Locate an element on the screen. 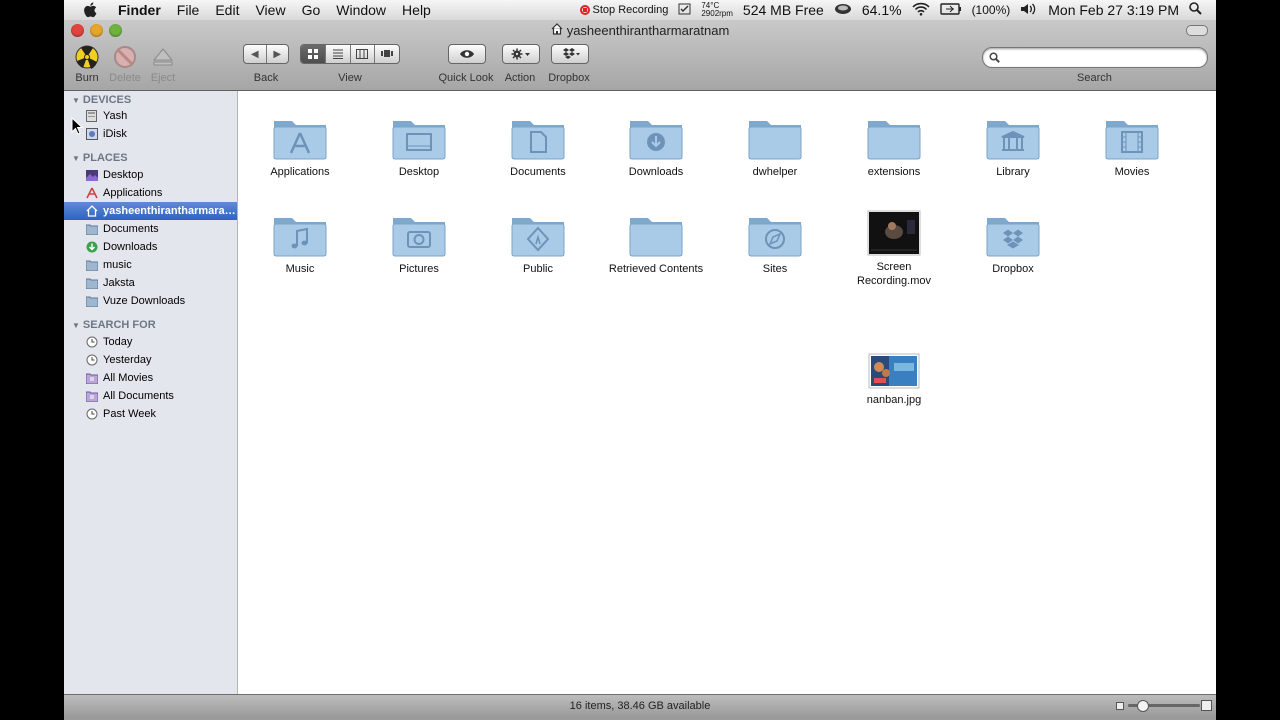  view-group: View is located at coordinates (350, 64).